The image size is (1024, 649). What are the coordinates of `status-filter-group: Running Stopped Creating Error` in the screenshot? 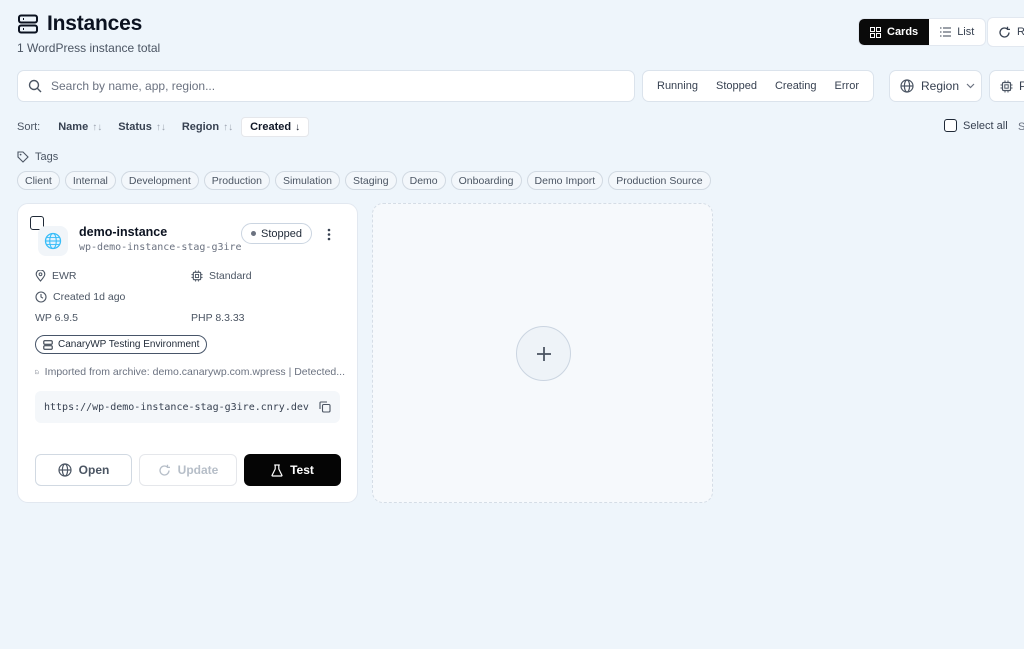 It's located at (758, 86).